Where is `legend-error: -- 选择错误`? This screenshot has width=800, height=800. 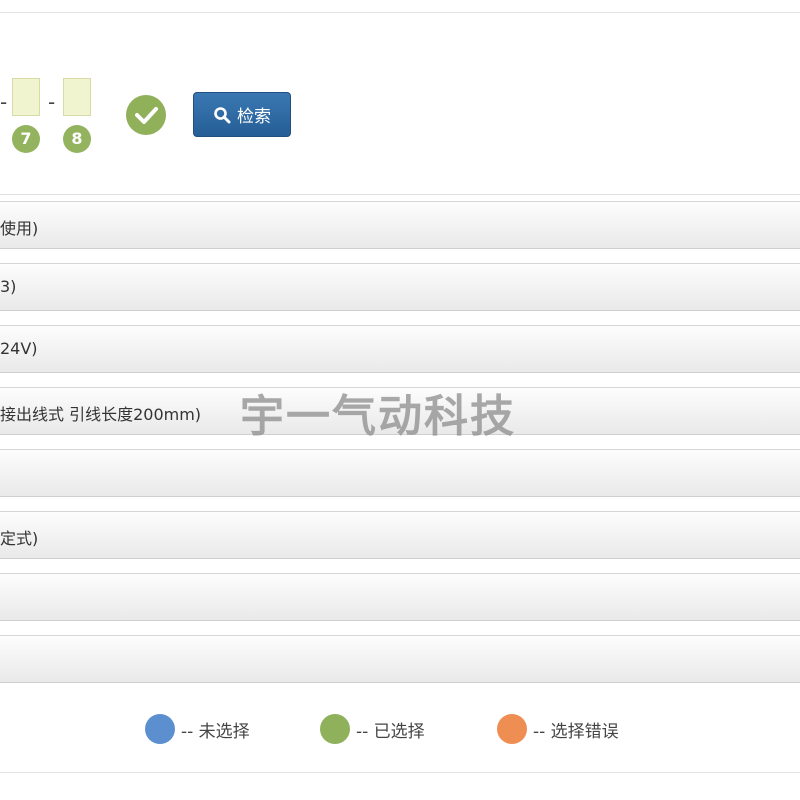
legend-error: -- 选择错误 is located at coordinates (558, 729).